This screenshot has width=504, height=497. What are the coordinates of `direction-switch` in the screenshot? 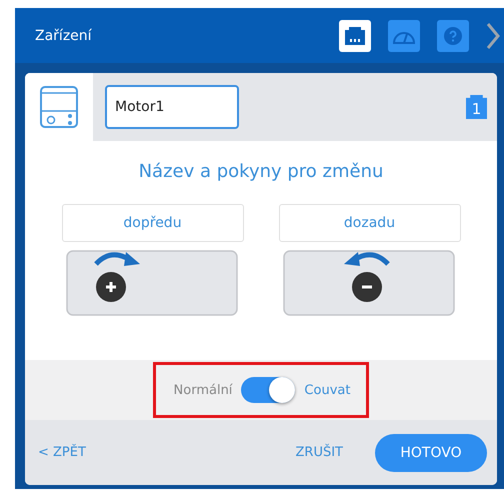 It's located at (268, 390).